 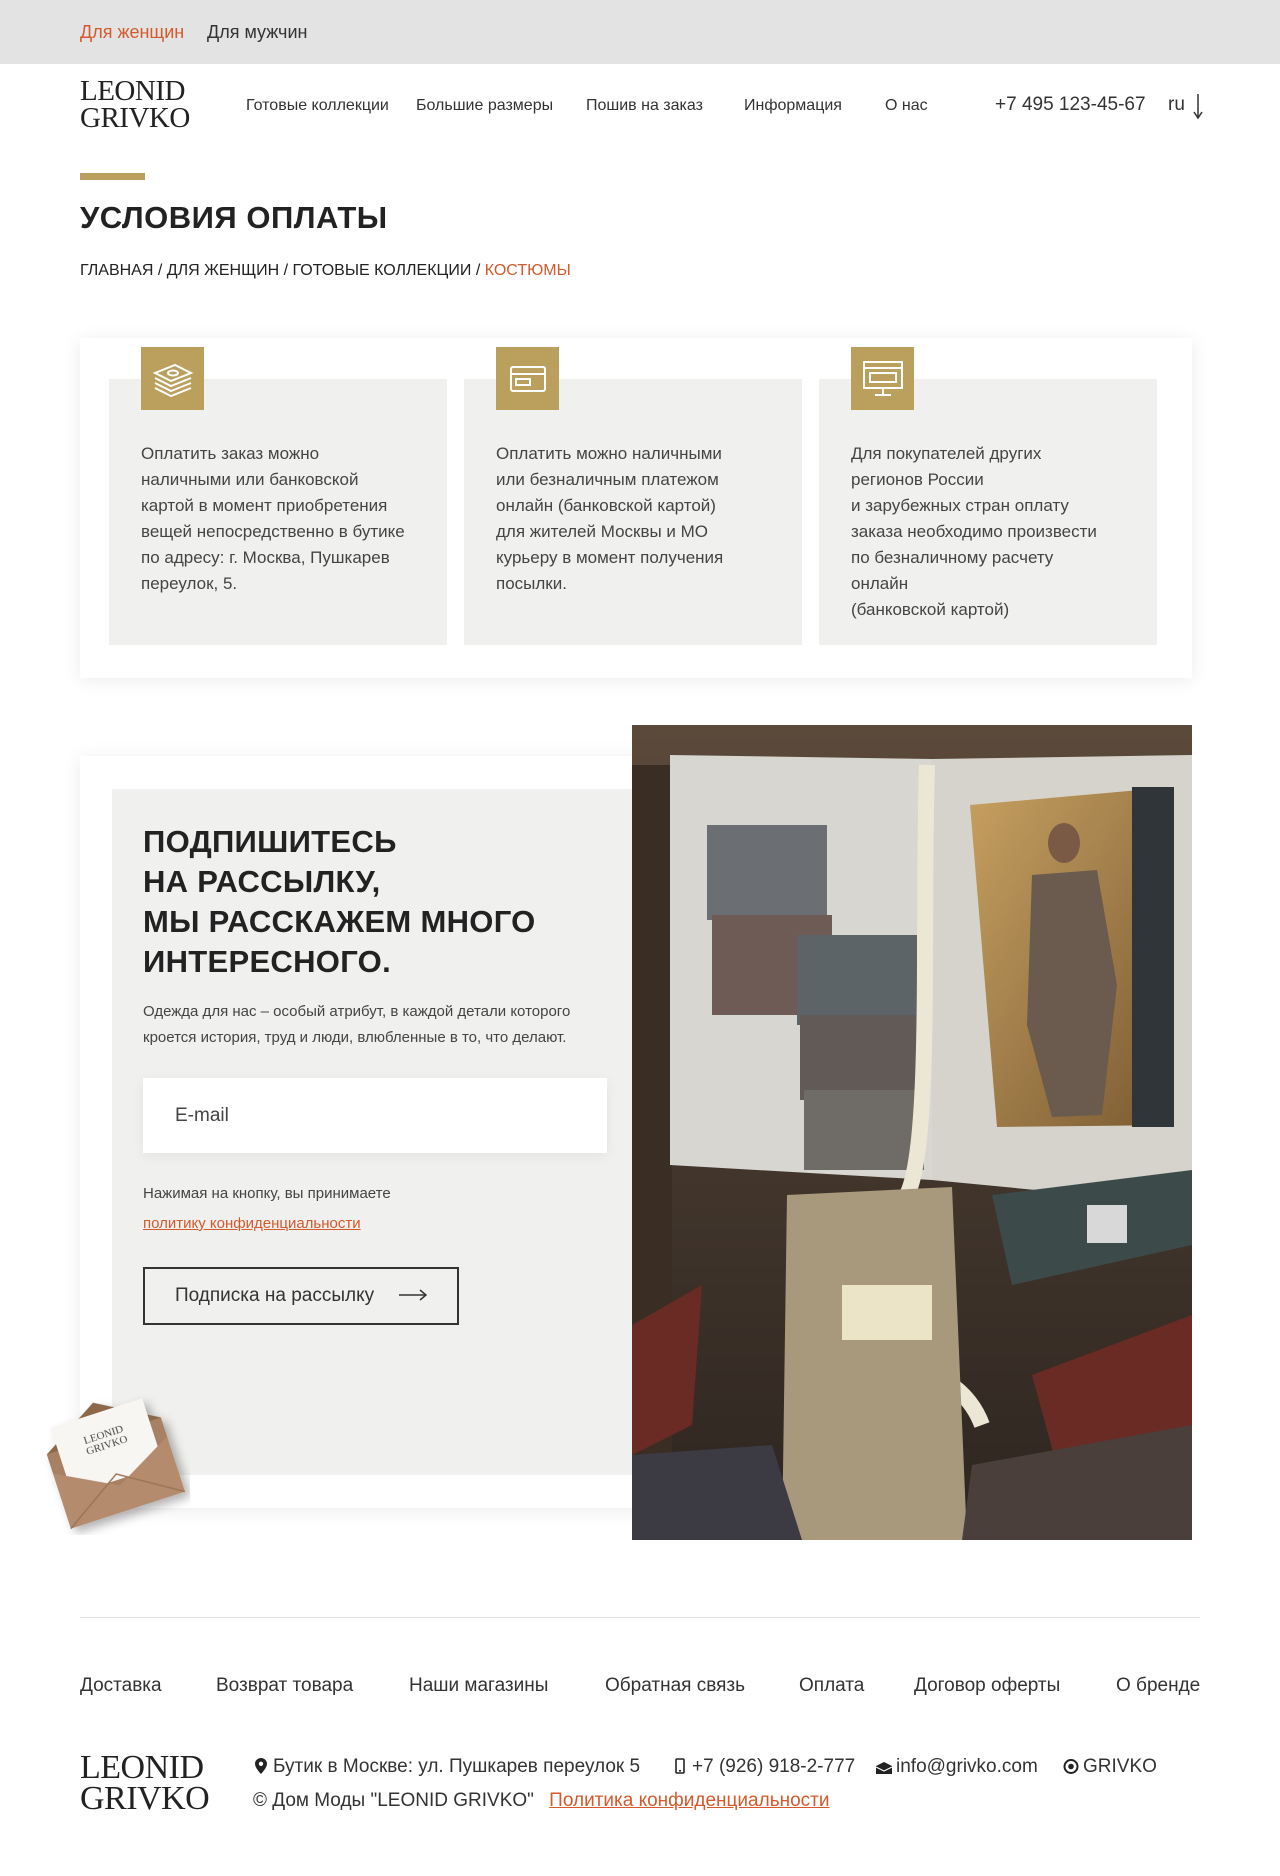 I want to click on nav-tailoring: Пошив на заказ, so click(x=644, y=106).